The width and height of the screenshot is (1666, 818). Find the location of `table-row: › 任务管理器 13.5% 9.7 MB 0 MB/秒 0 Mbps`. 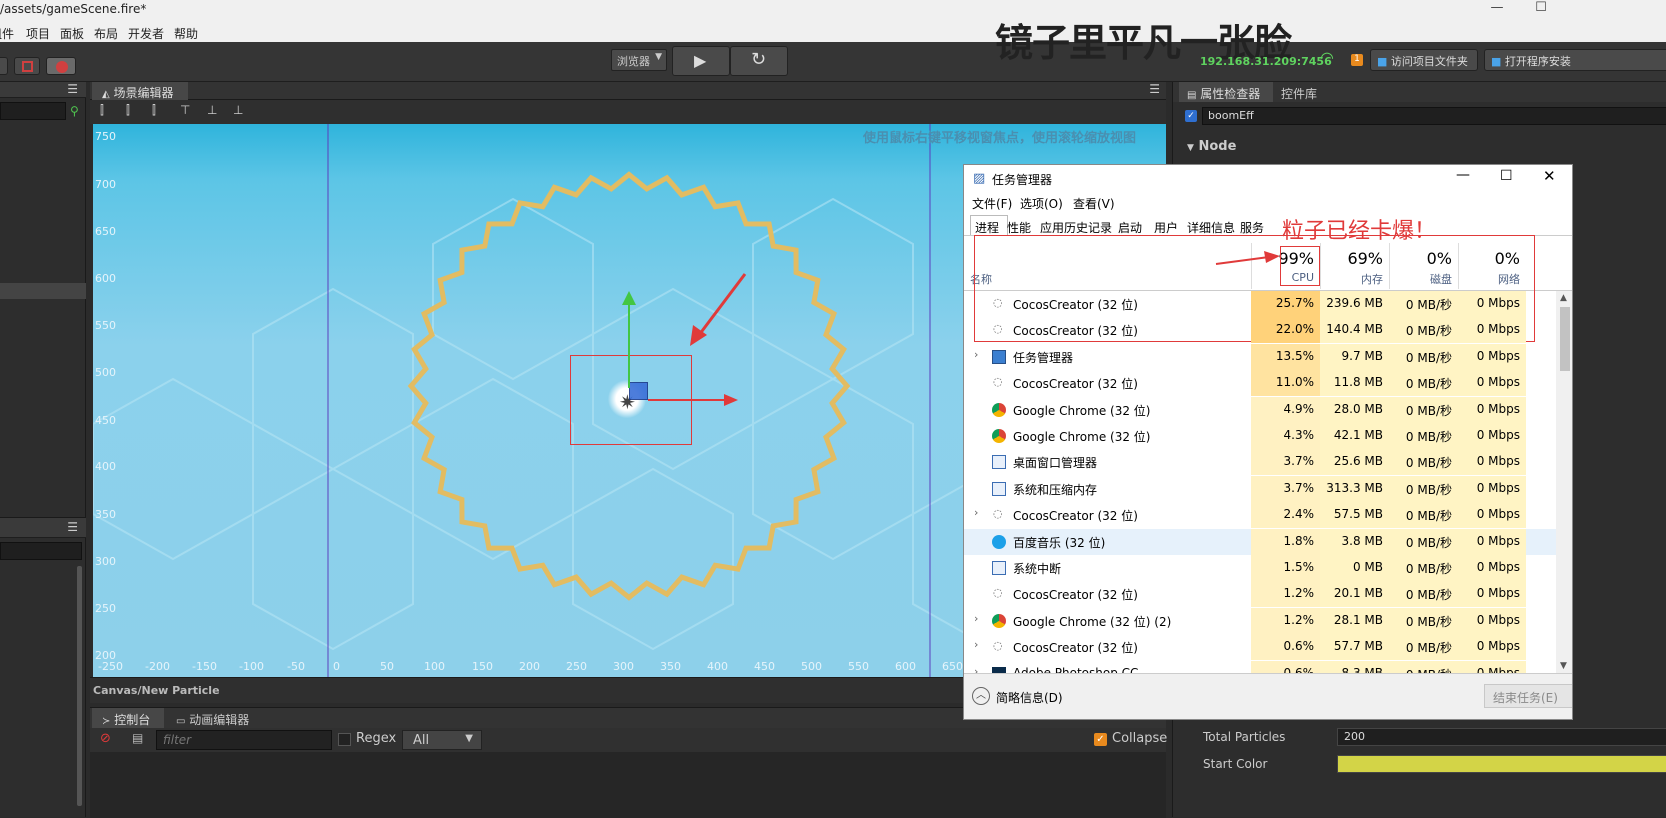

table-row: › 任务管理器 13.5% 9.7 MB 0 MB/秒 0 Mbps is located at coordinates (1268, 356).